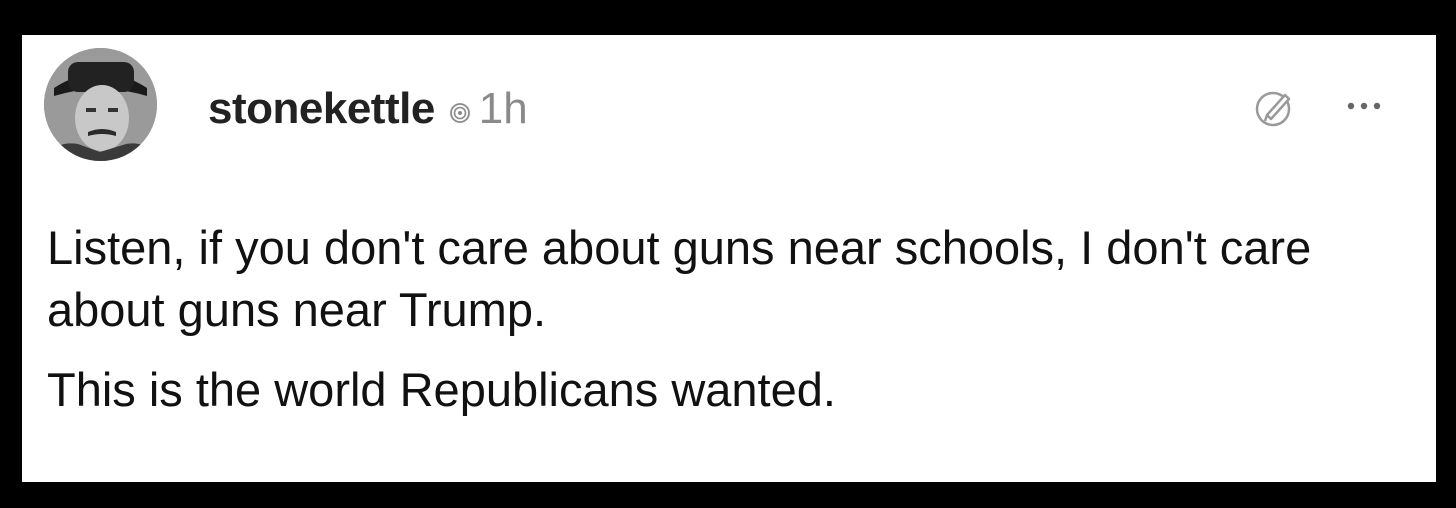 The image size is (1456, 508). I want to click on edit-pencil-icon, so click(1273, 107).